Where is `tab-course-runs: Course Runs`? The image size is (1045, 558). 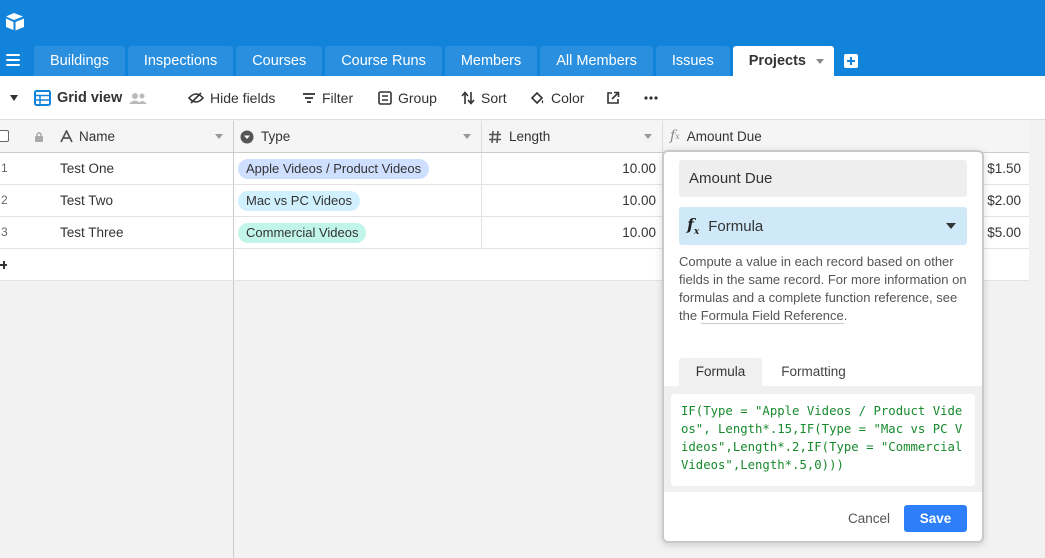
tab-course-runs: Course Runs is located at coordinates (383, 61).